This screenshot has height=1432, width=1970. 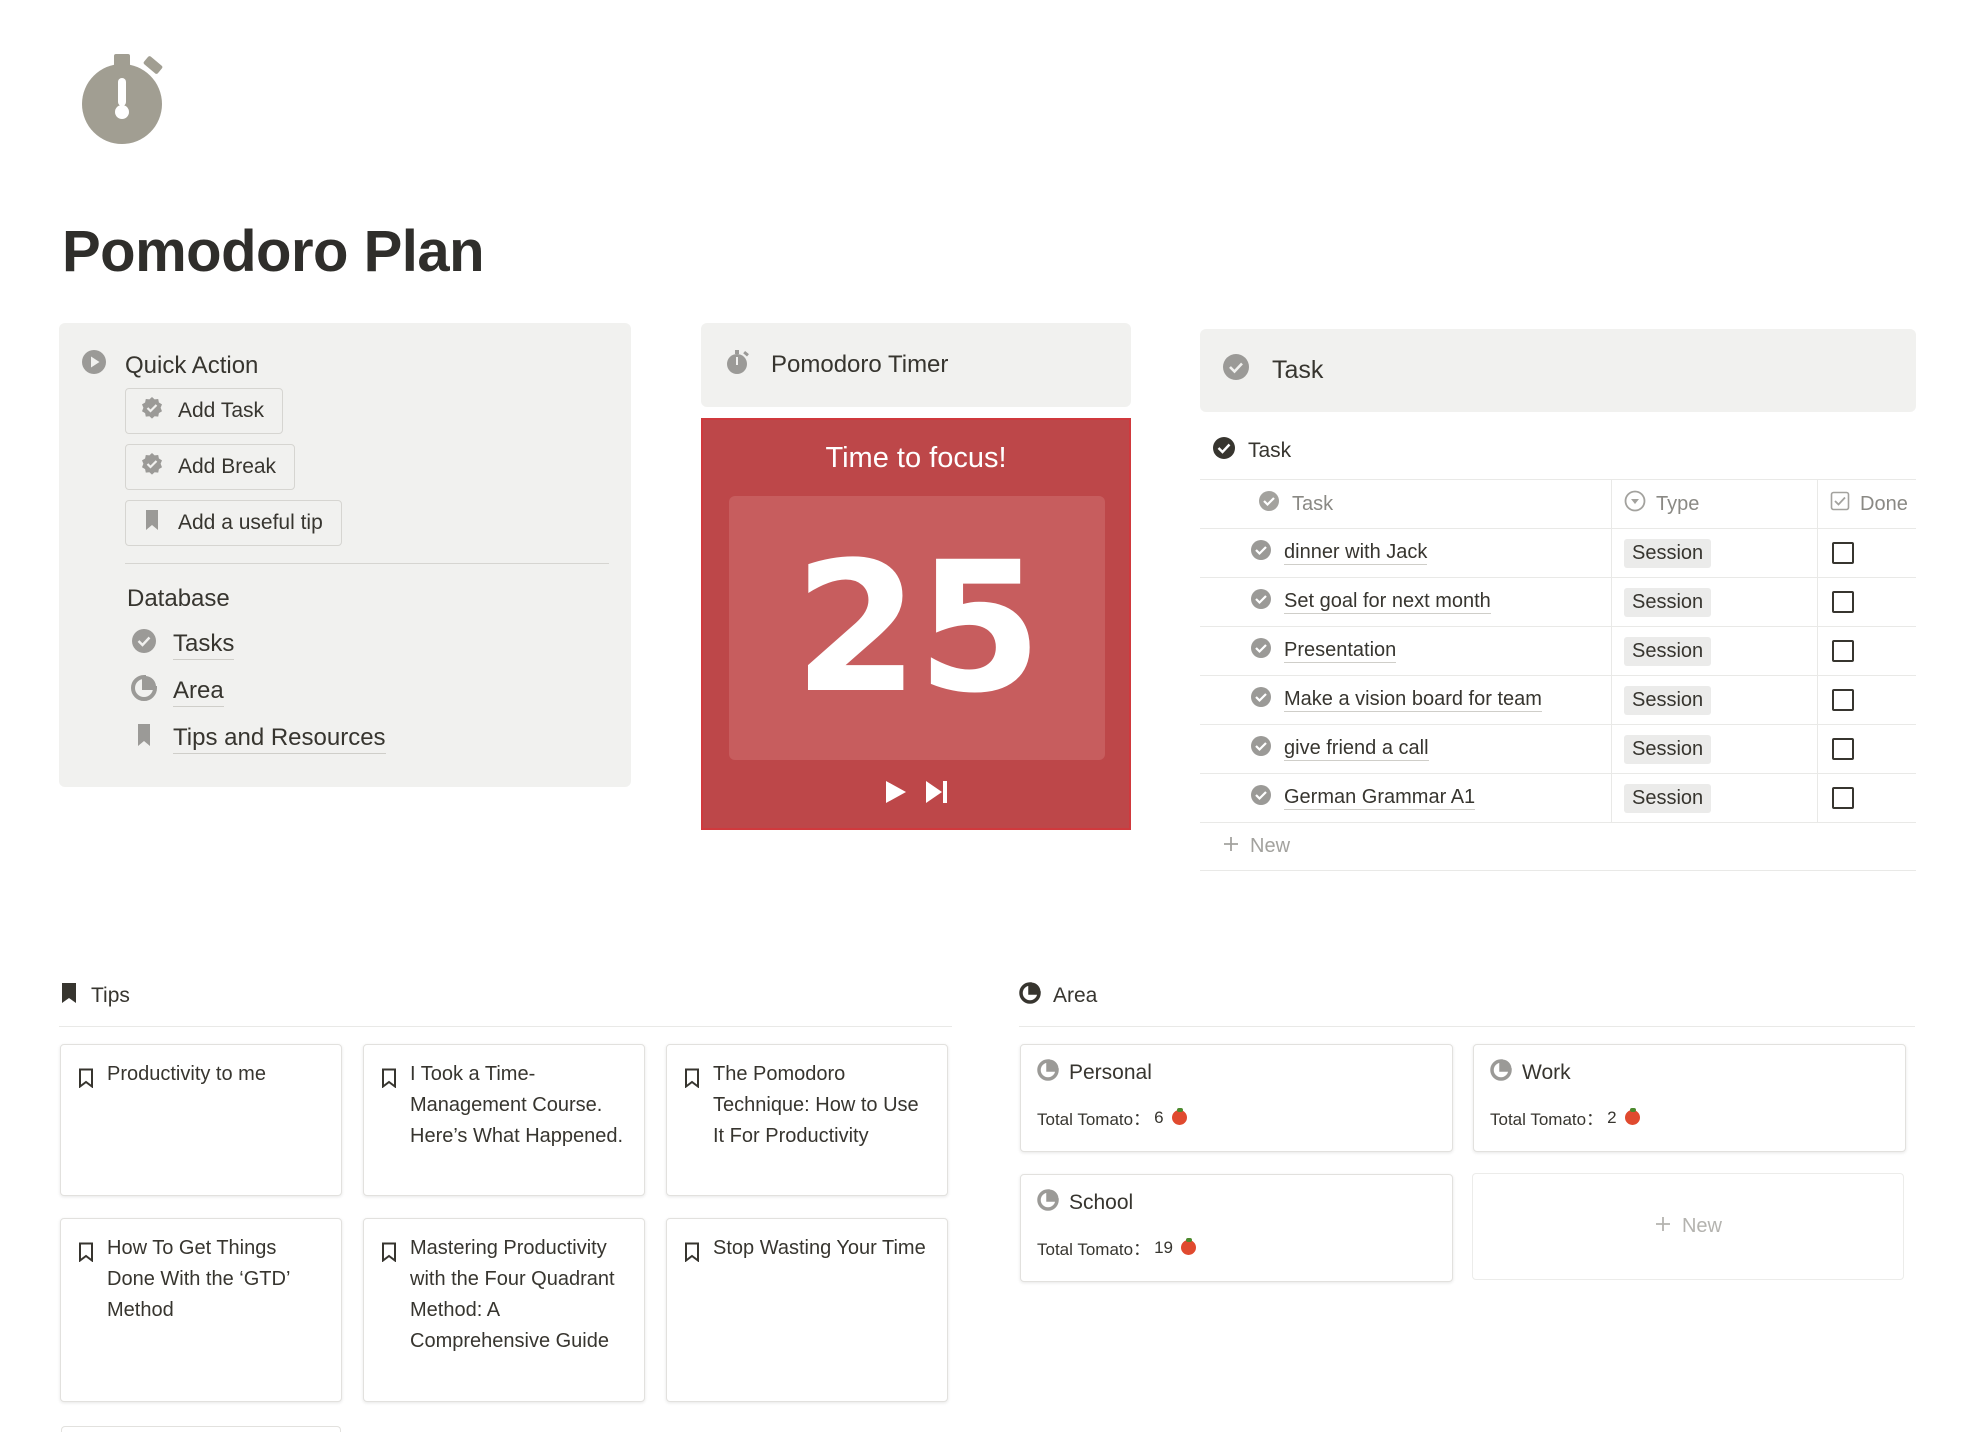 What do you see at coordinates (201, 1120) in the screenshot?
I see `tip-card: Productivity to me` at bounding box center [201, 1120].